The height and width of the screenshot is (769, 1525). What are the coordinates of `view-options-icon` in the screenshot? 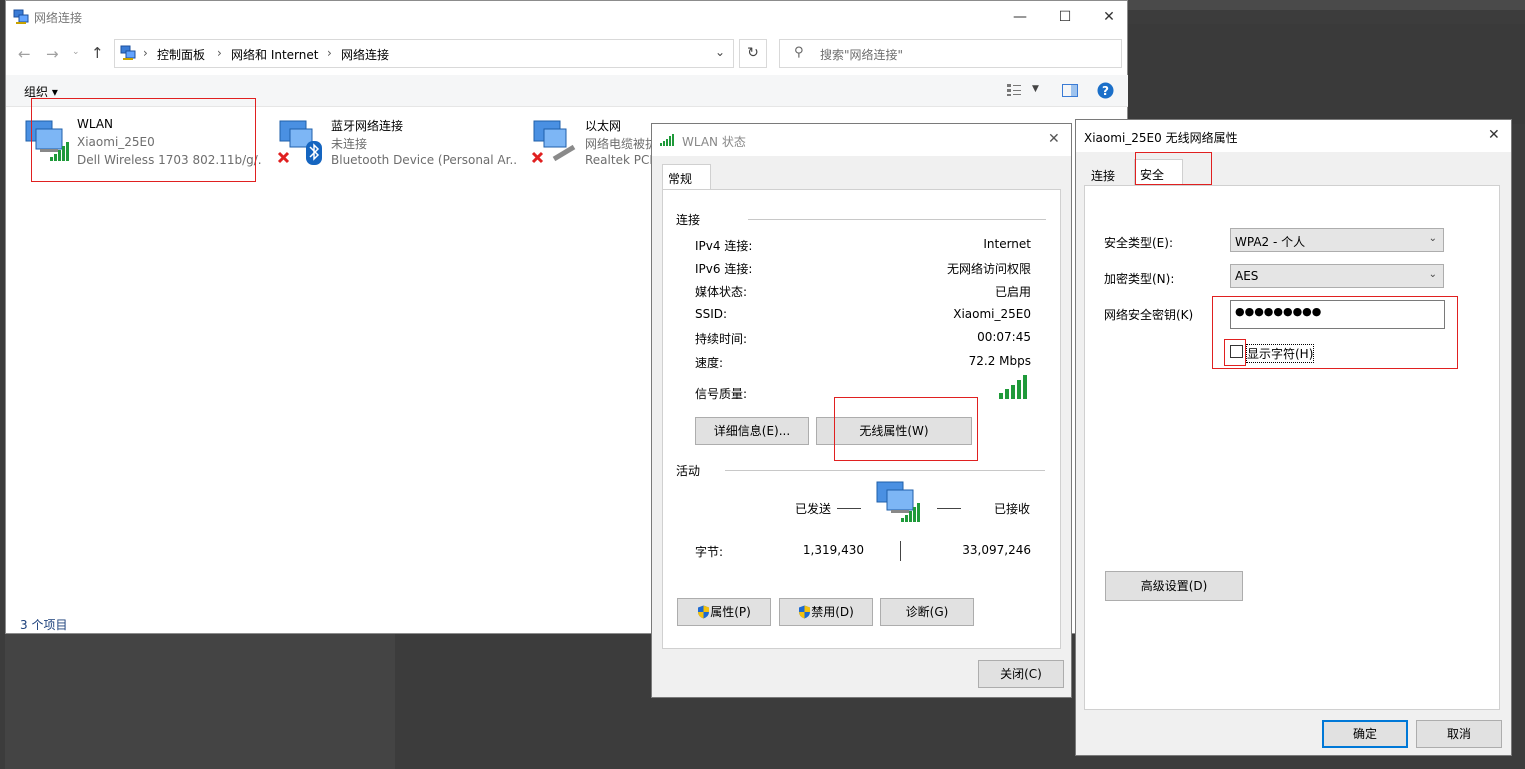 It's located at (1014, 90).